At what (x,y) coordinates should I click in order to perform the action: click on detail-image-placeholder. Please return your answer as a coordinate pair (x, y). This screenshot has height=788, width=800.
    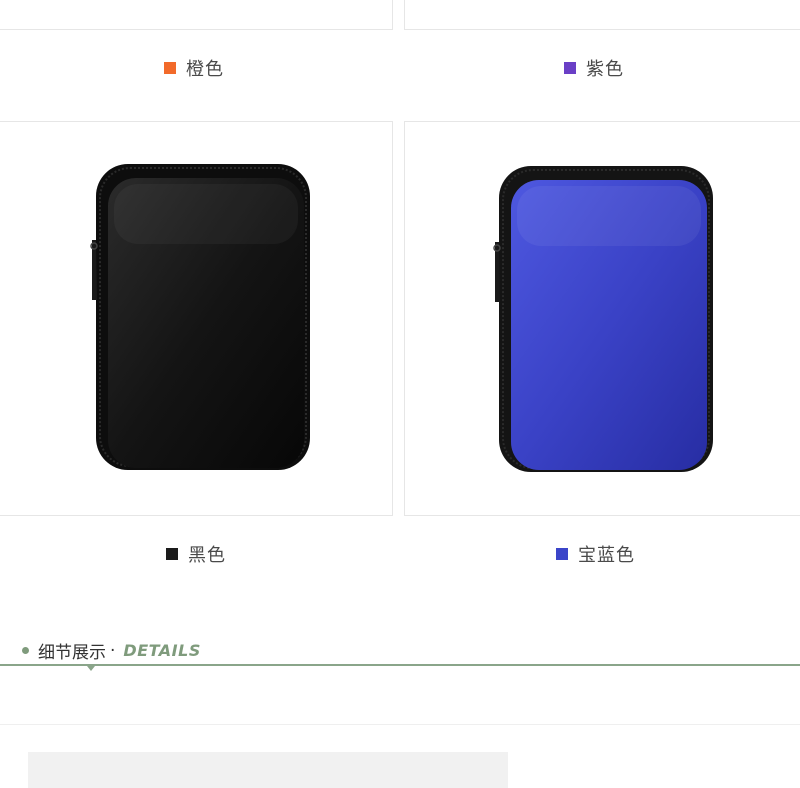
    Looking at the image, I should click on (268, 770).